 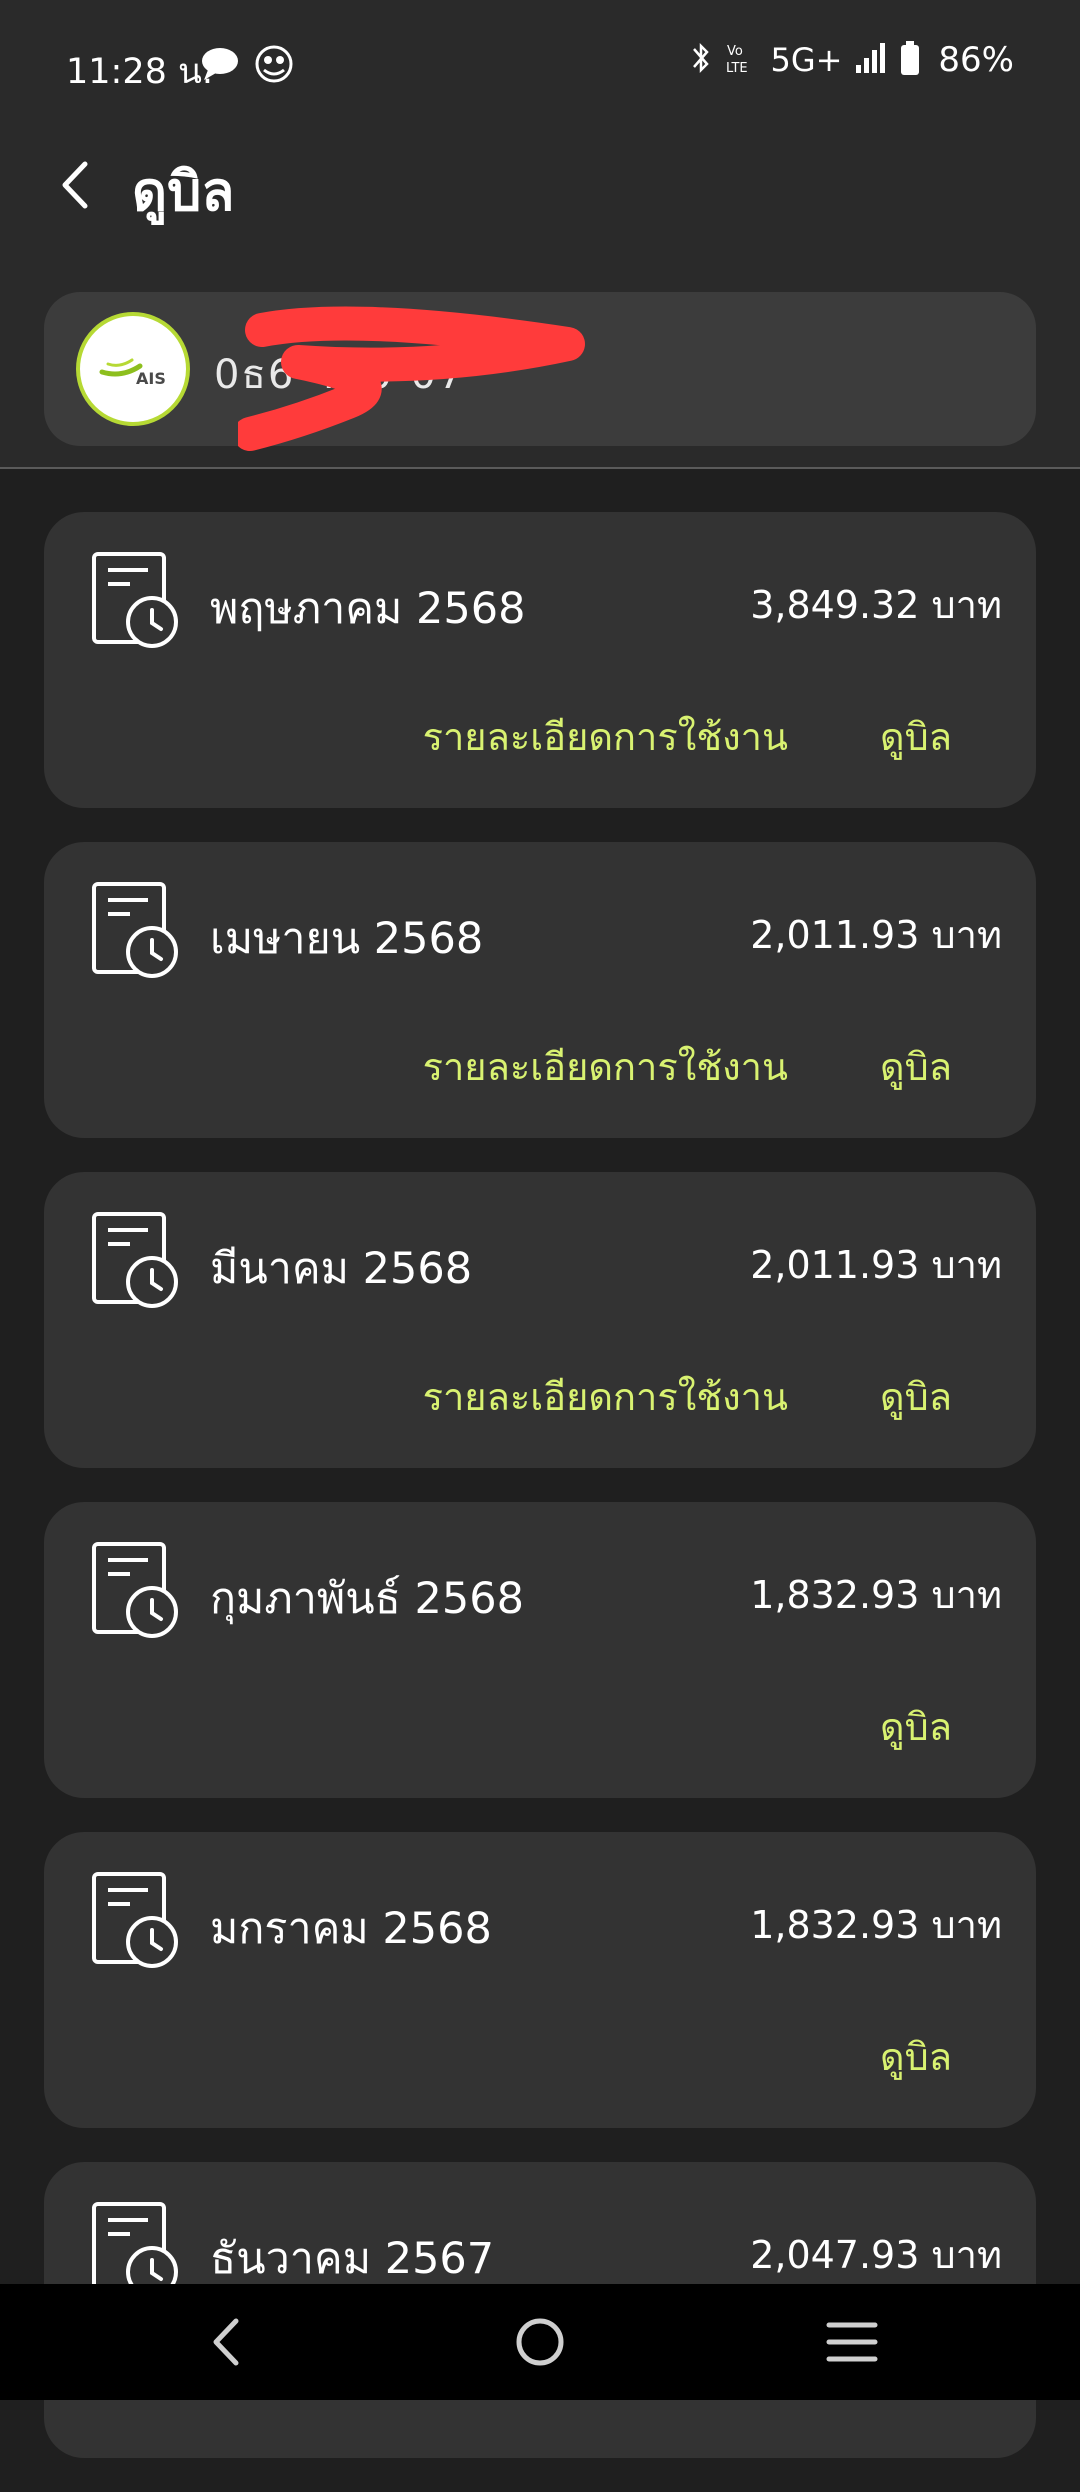 What do you see at coordinates (910, 60) in the screenshot?
I see `battery-icon` at bounding box center [910, 60].